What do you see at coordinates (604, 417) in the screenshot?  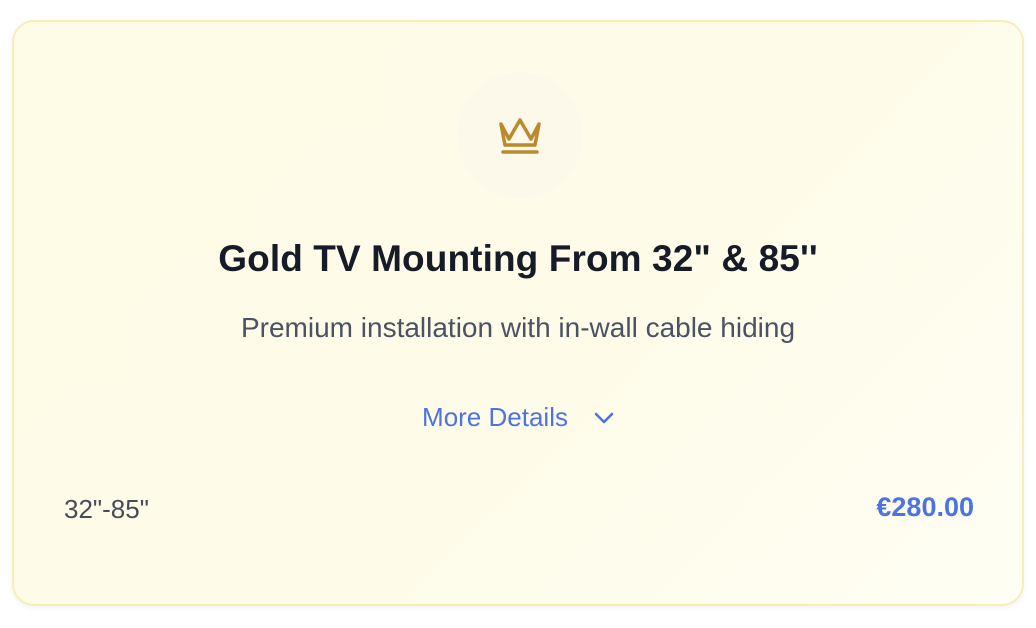 I see `chevron-down-icon` at bounding box center [604, 417].